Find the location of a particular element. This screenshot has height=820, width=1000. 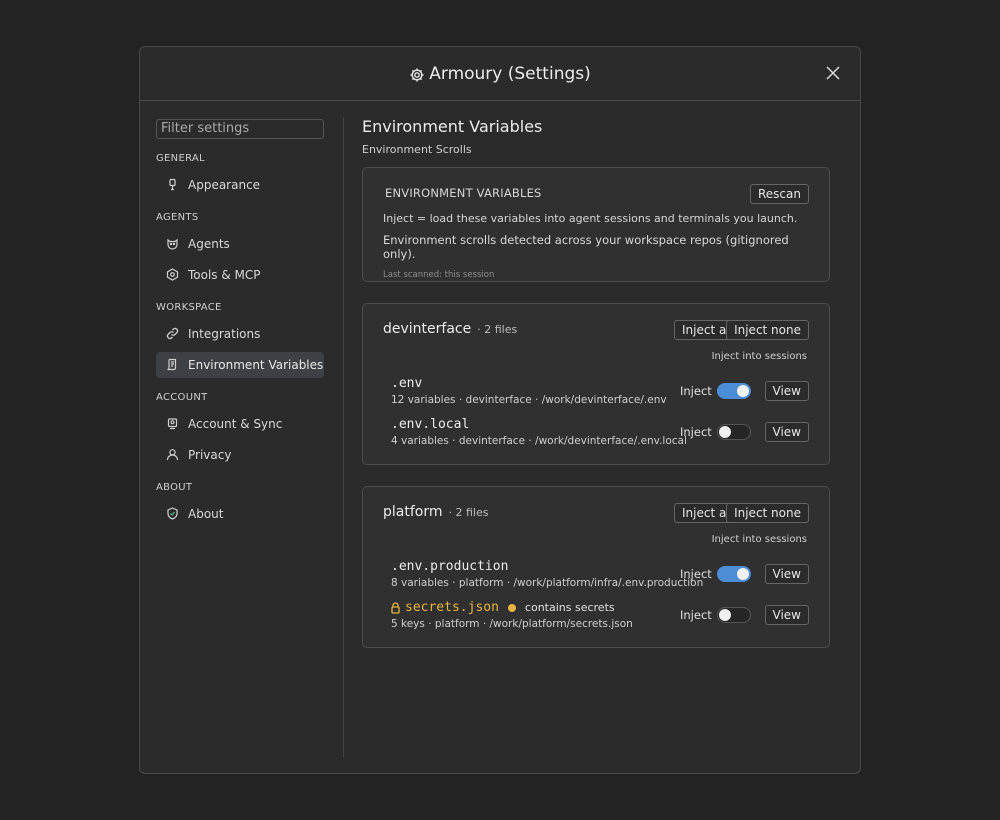

shield-icon is located at coordinates (172, 513).